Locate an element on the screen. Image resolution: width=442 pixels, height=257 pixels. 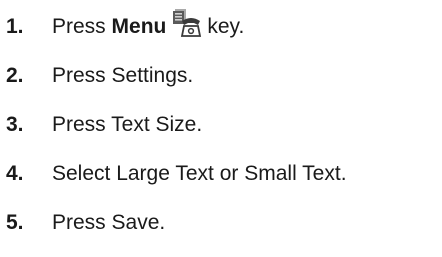
step-4: 4. Select Large Text or Small Text. is located at coordinates (223, 173).